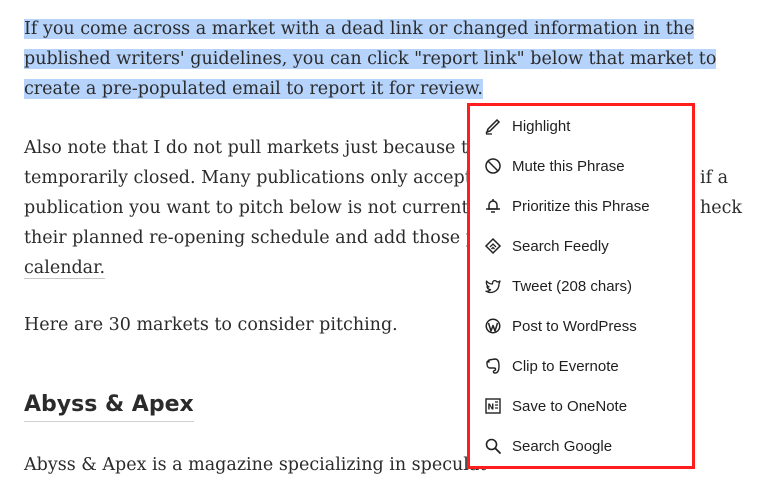  What do you see at coordinates (65, 268) in the screenshot?
I see `calendar-link: calendar.` at bounding box center [65, 268].